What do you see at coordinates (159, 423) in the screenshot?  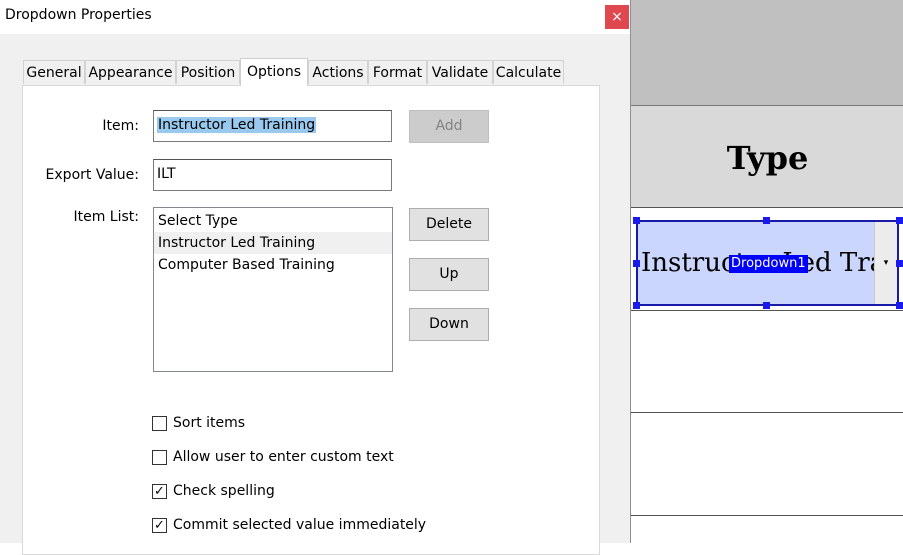 I see `sort-items-checkbox` at bounding box center [159, 423].